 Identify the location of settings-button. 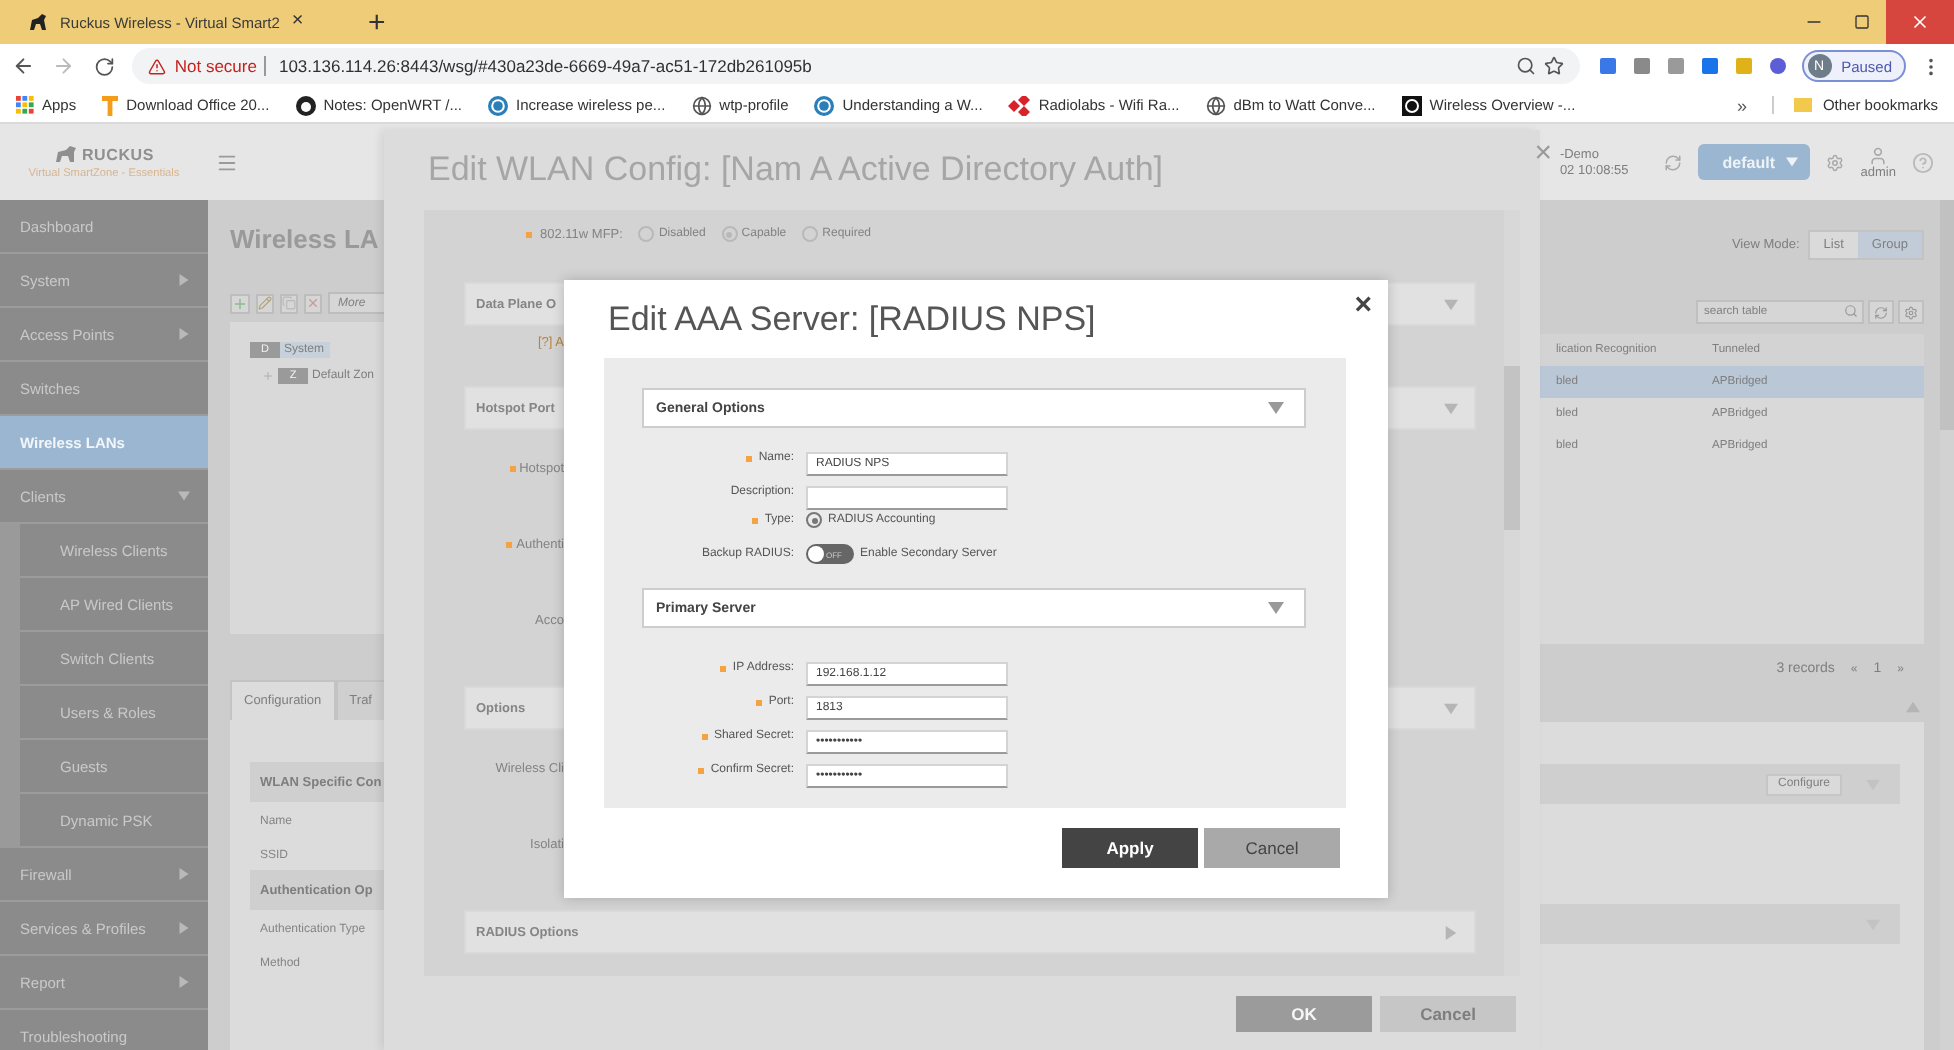
(1911, 312).